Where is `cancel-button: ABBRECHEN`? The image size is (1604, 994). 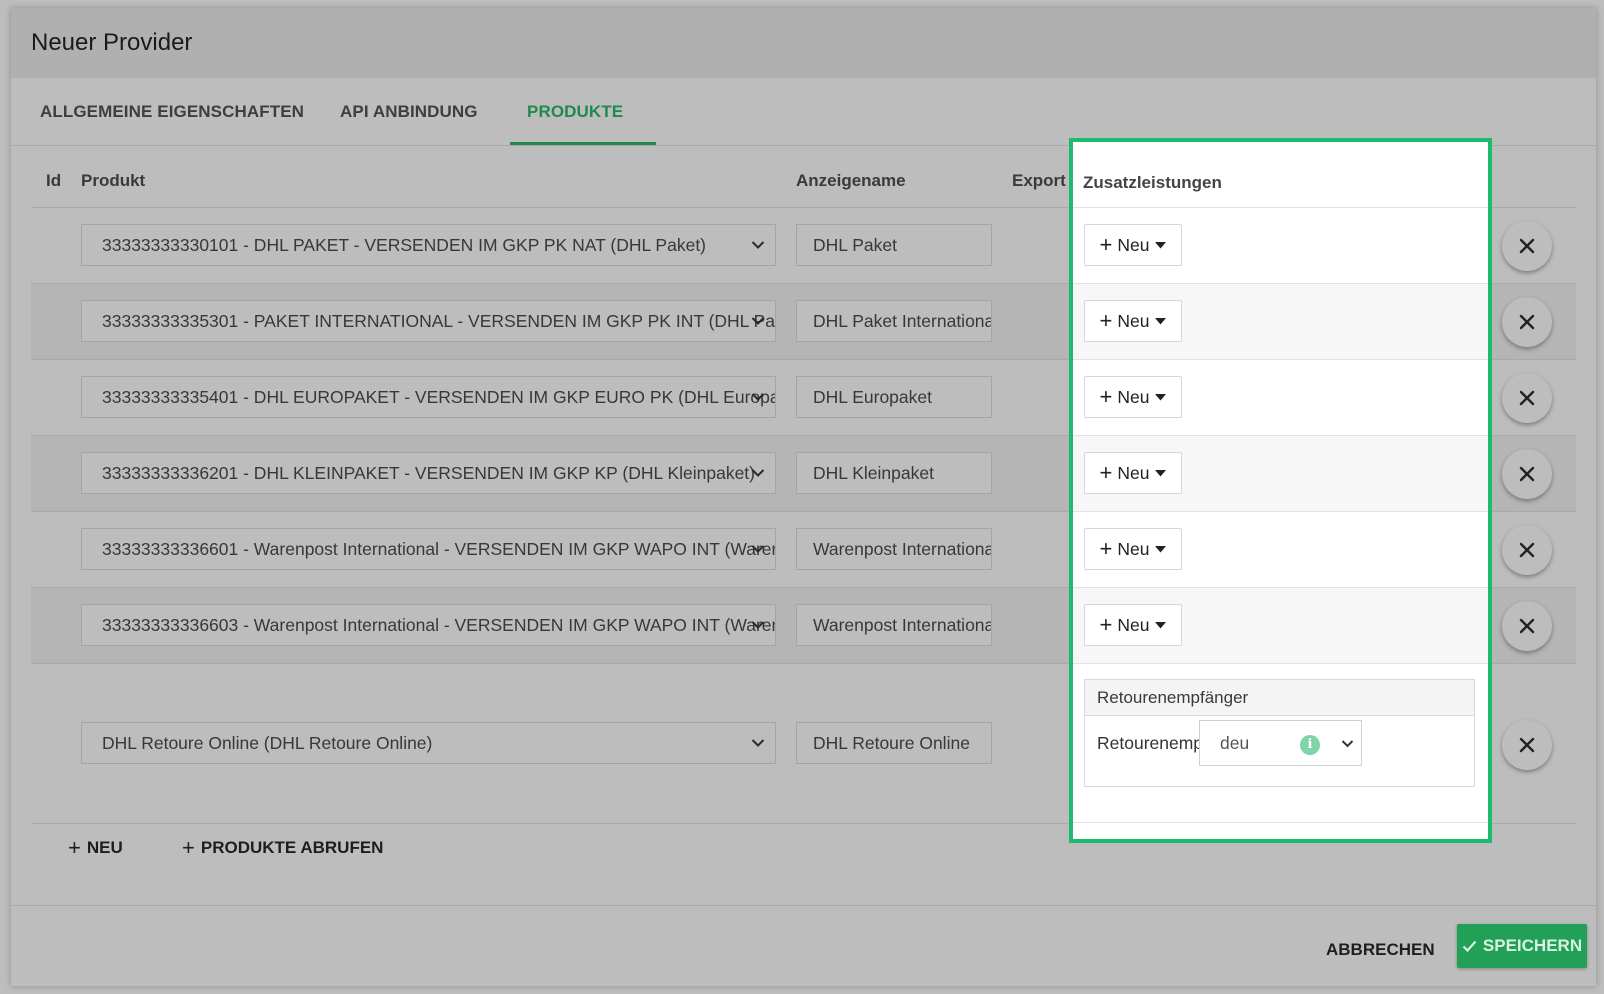
cancel-button: ABBRECHEN is located at coordinates (1380, 950).